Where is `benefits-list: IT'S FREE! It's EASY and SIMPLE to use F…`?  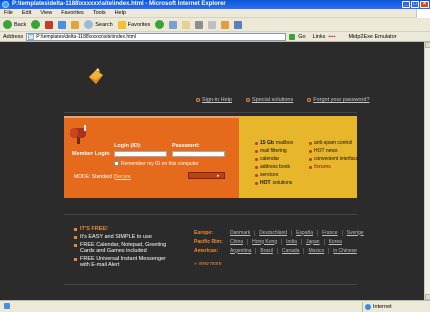
benefits-list: IT'S FREE! It's EASY and SIMPLE to use F… is located at coordinates (124, 247).